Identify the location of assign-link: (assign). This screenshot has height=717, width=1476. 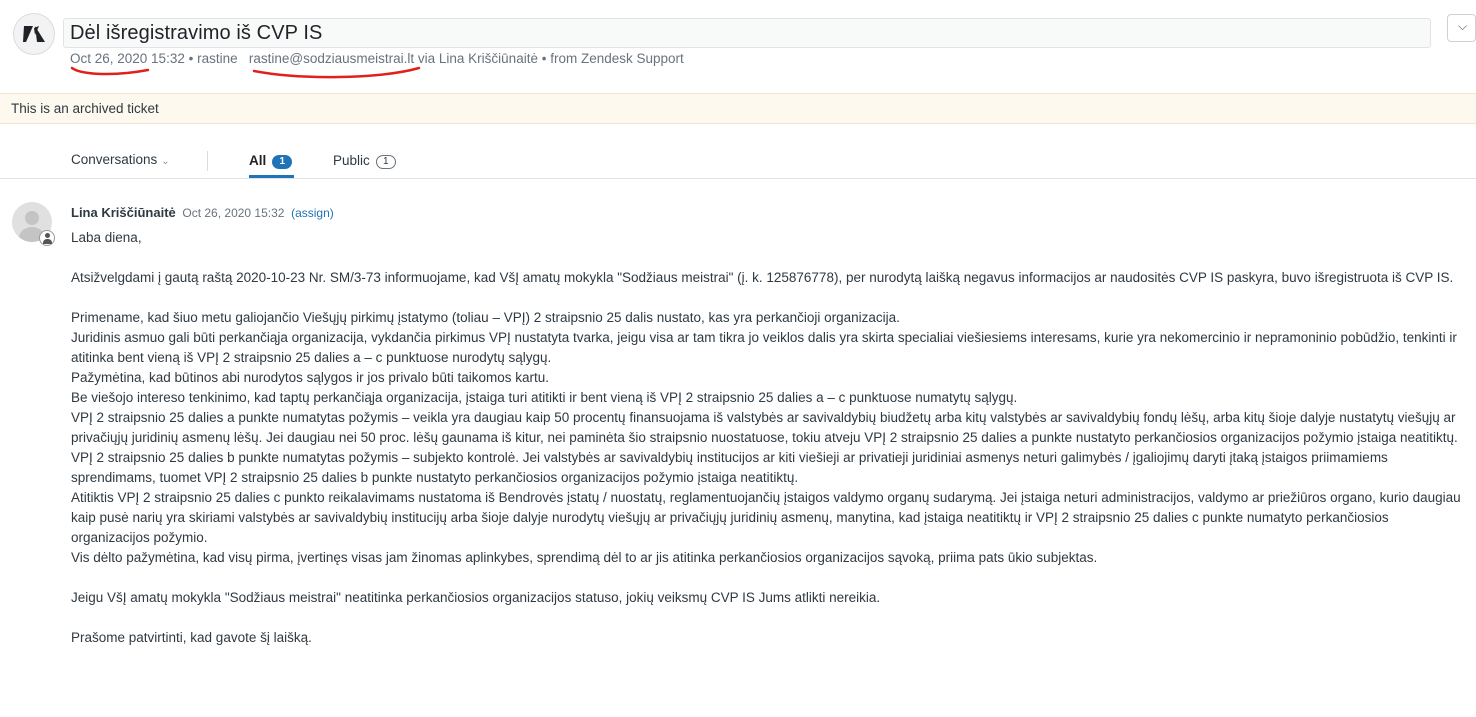
(312, 213).